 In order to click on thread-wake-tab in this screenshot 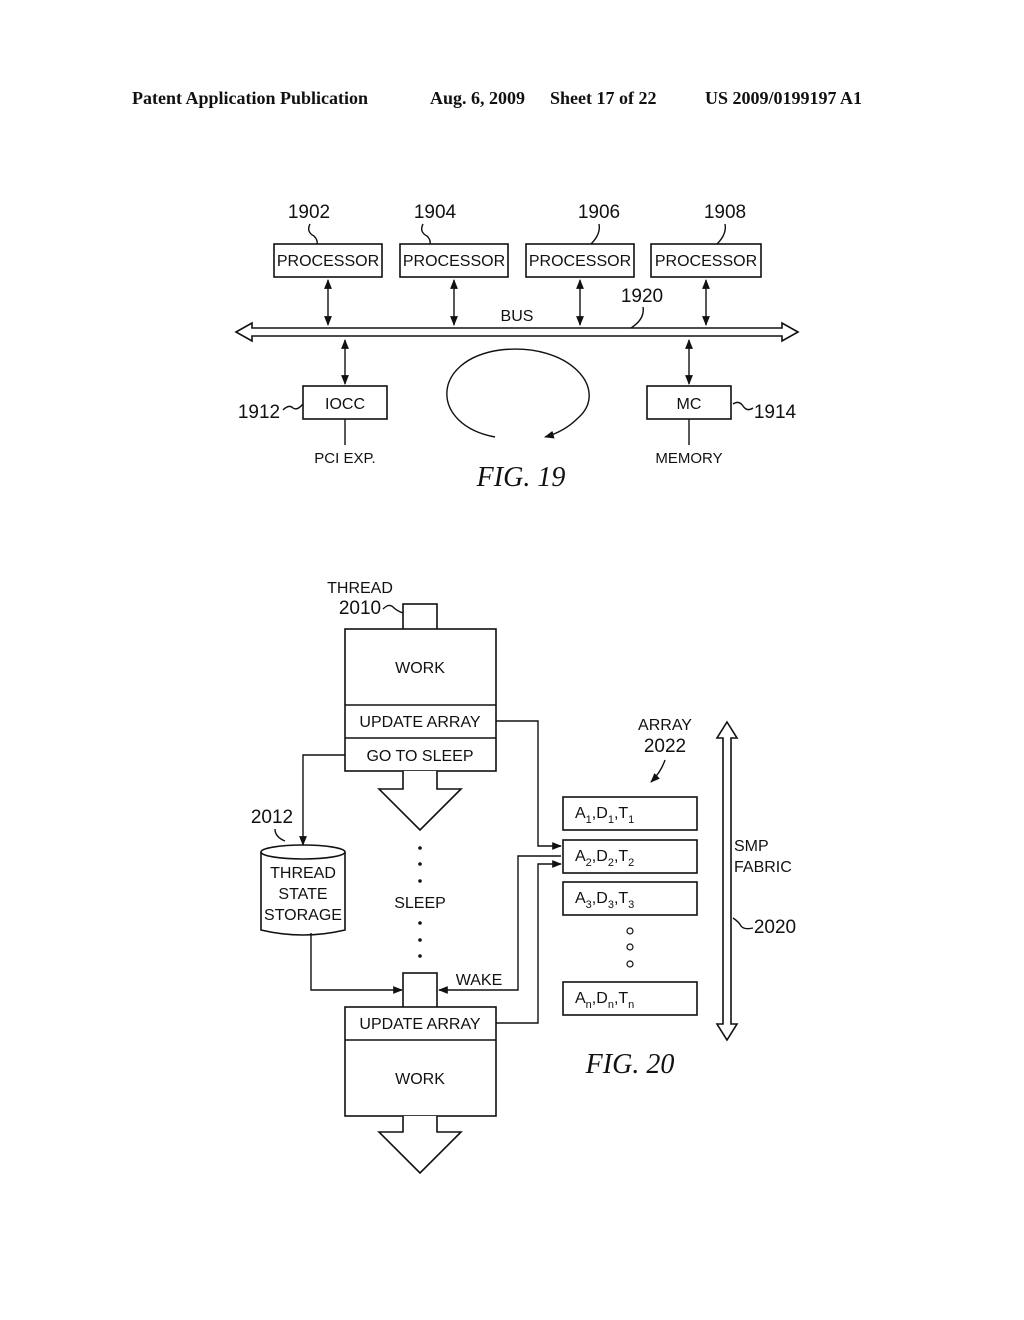, I will do `click(420, 990)`.